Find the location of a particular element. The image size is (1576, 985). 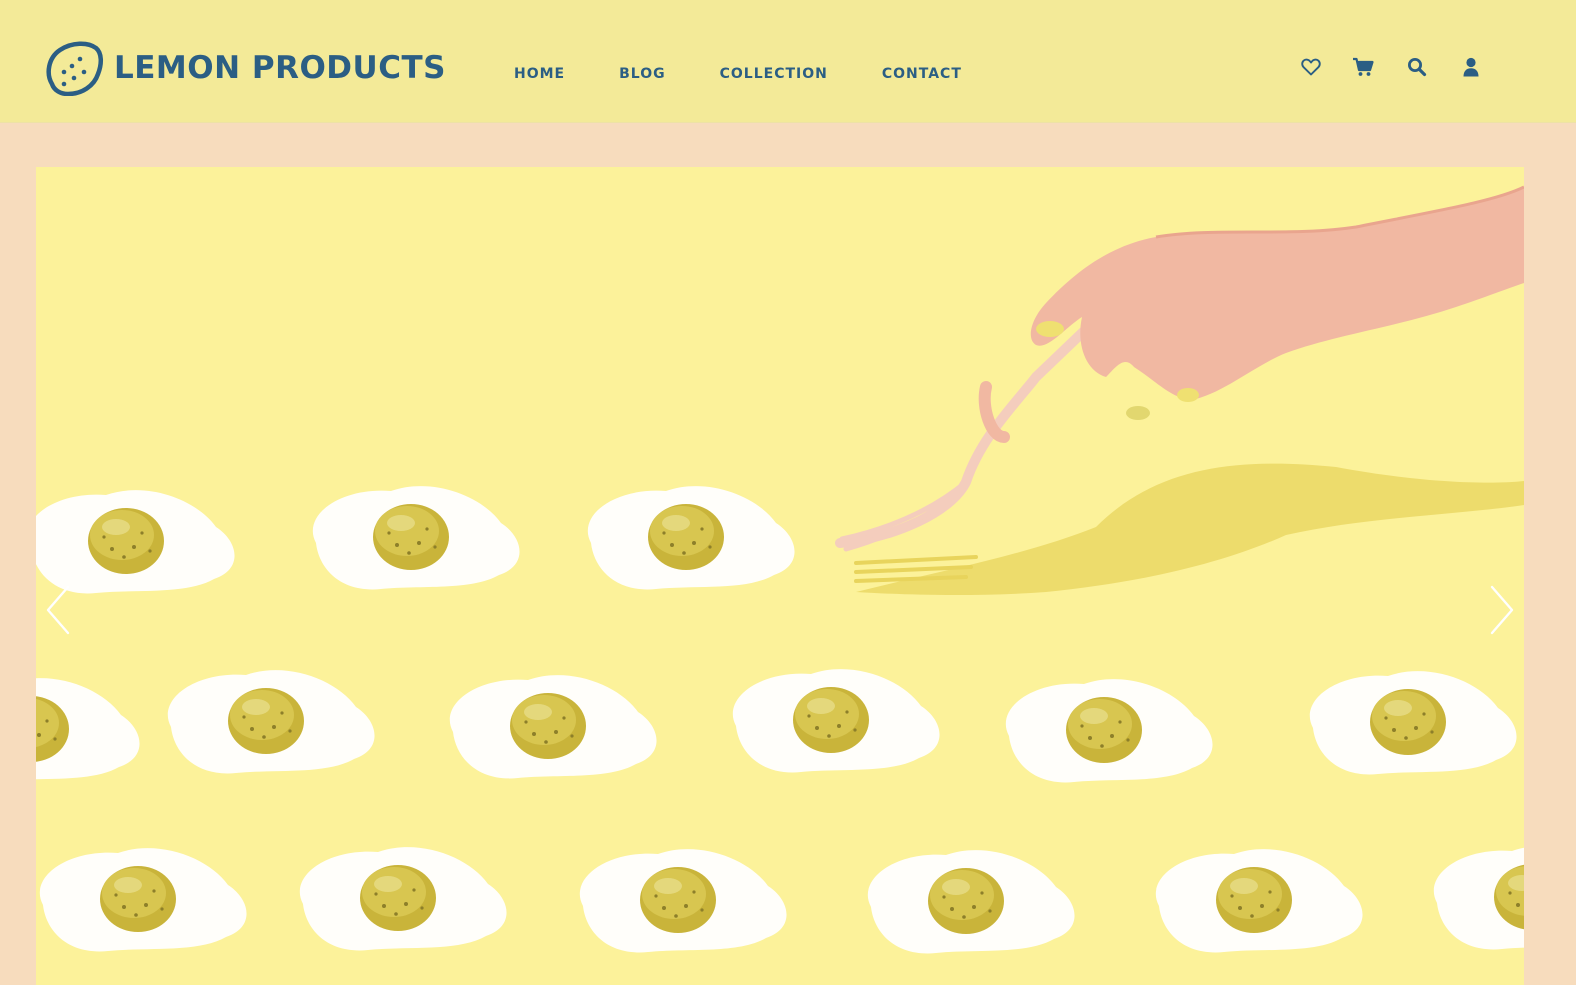

brand-logo-link: LEMON PRODUCTS is located at coordinates (245, 68).